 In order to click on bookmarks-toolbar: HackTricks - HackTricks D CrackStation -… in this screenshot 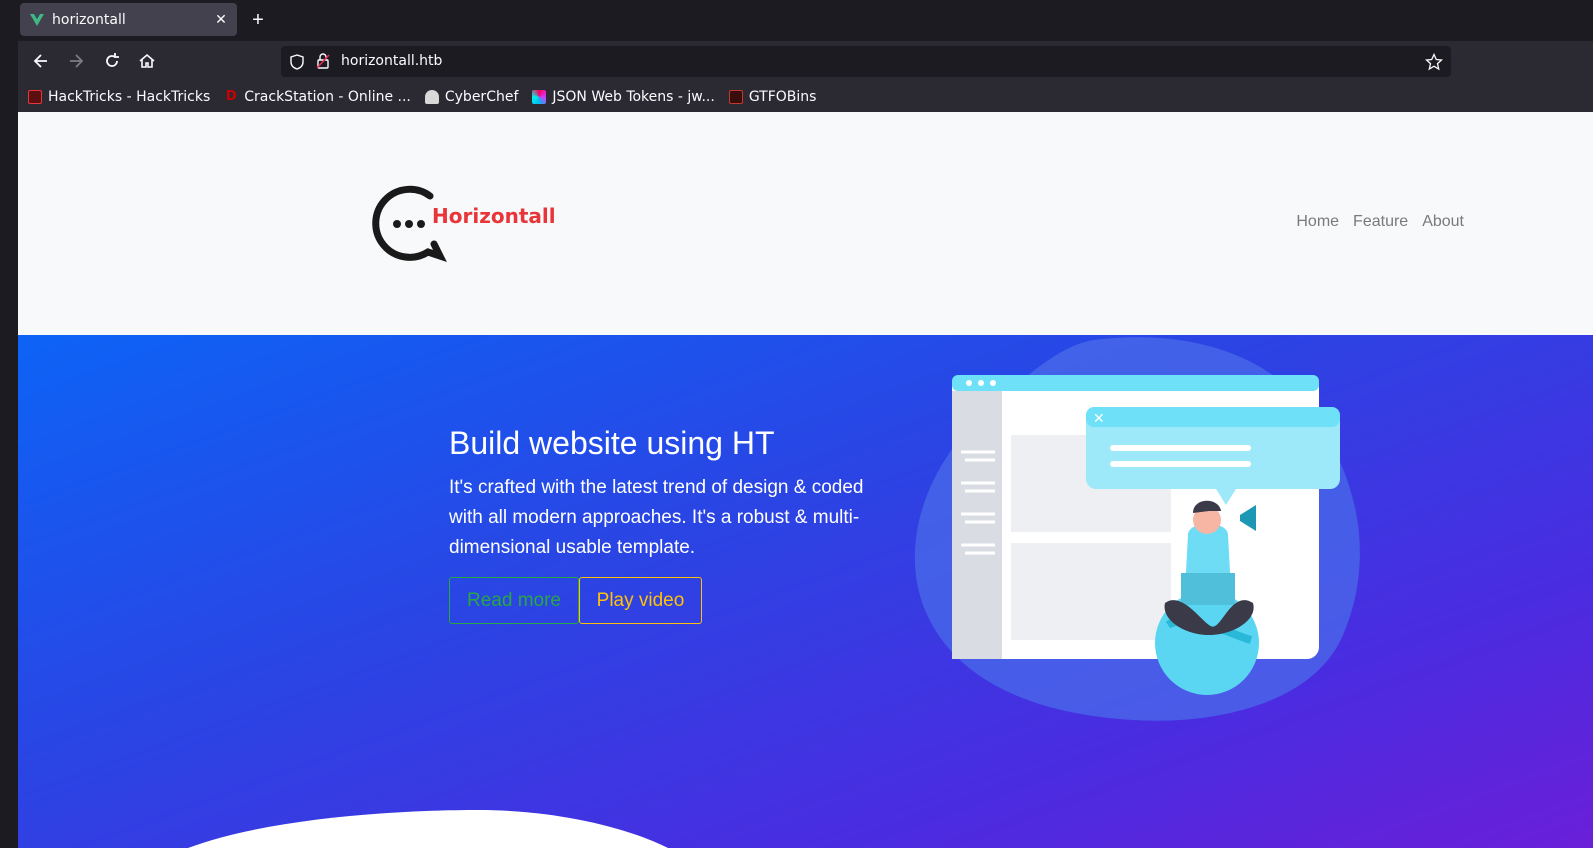, I will do `click(805, 97)`.